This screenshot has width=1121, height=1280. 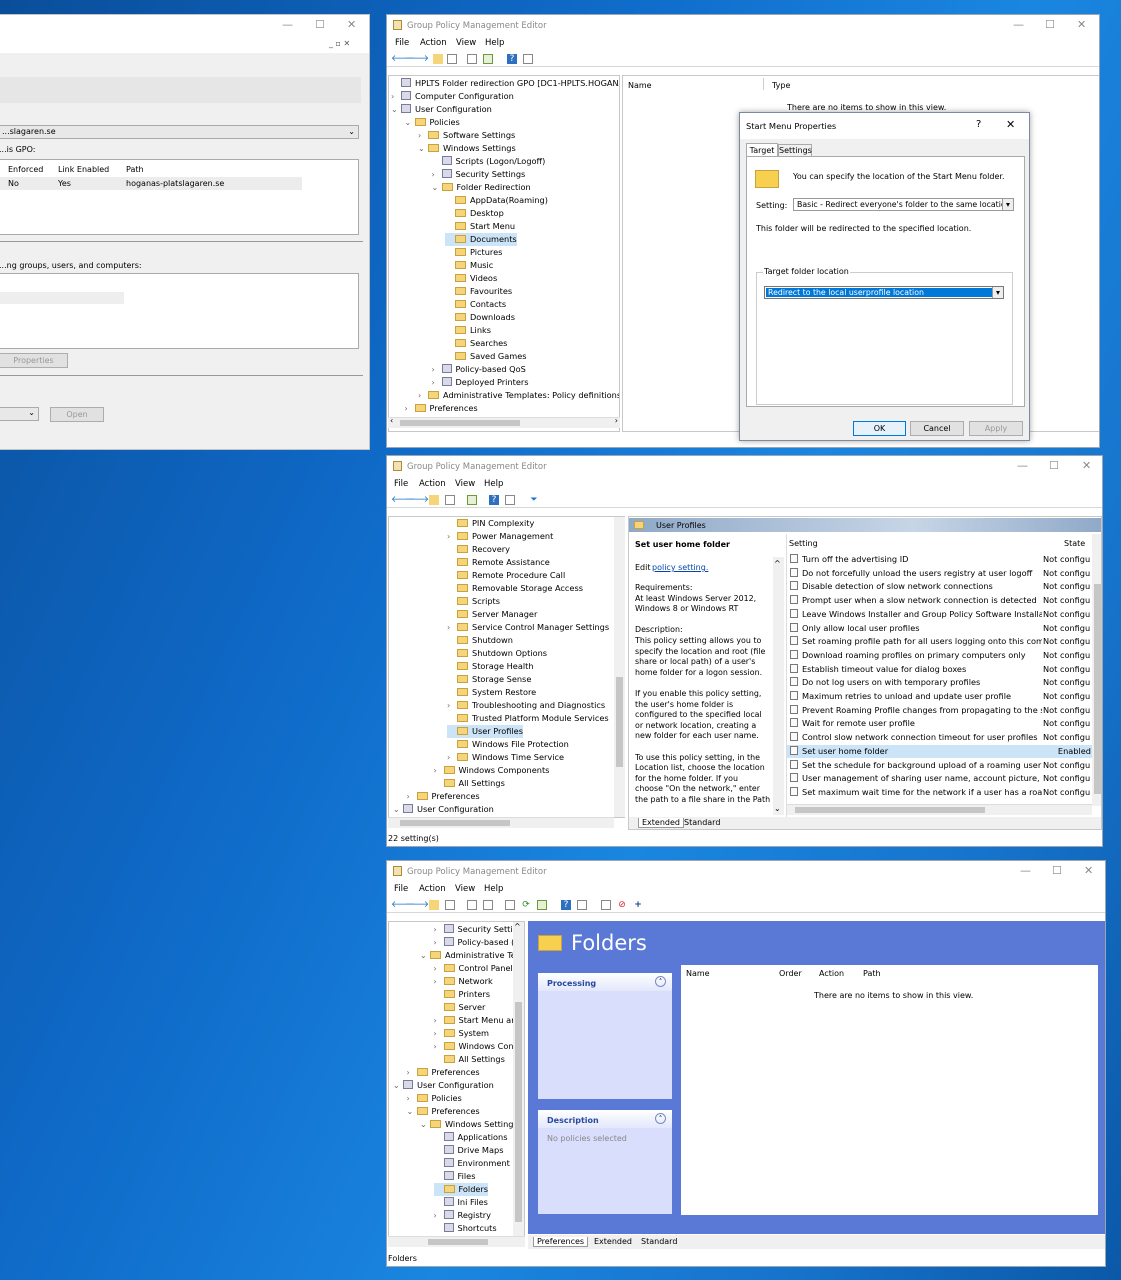 What do you see at coordinates (494, 43) in the screenshot?
I see `menu-help: Help` at bounding box center [494, 43].